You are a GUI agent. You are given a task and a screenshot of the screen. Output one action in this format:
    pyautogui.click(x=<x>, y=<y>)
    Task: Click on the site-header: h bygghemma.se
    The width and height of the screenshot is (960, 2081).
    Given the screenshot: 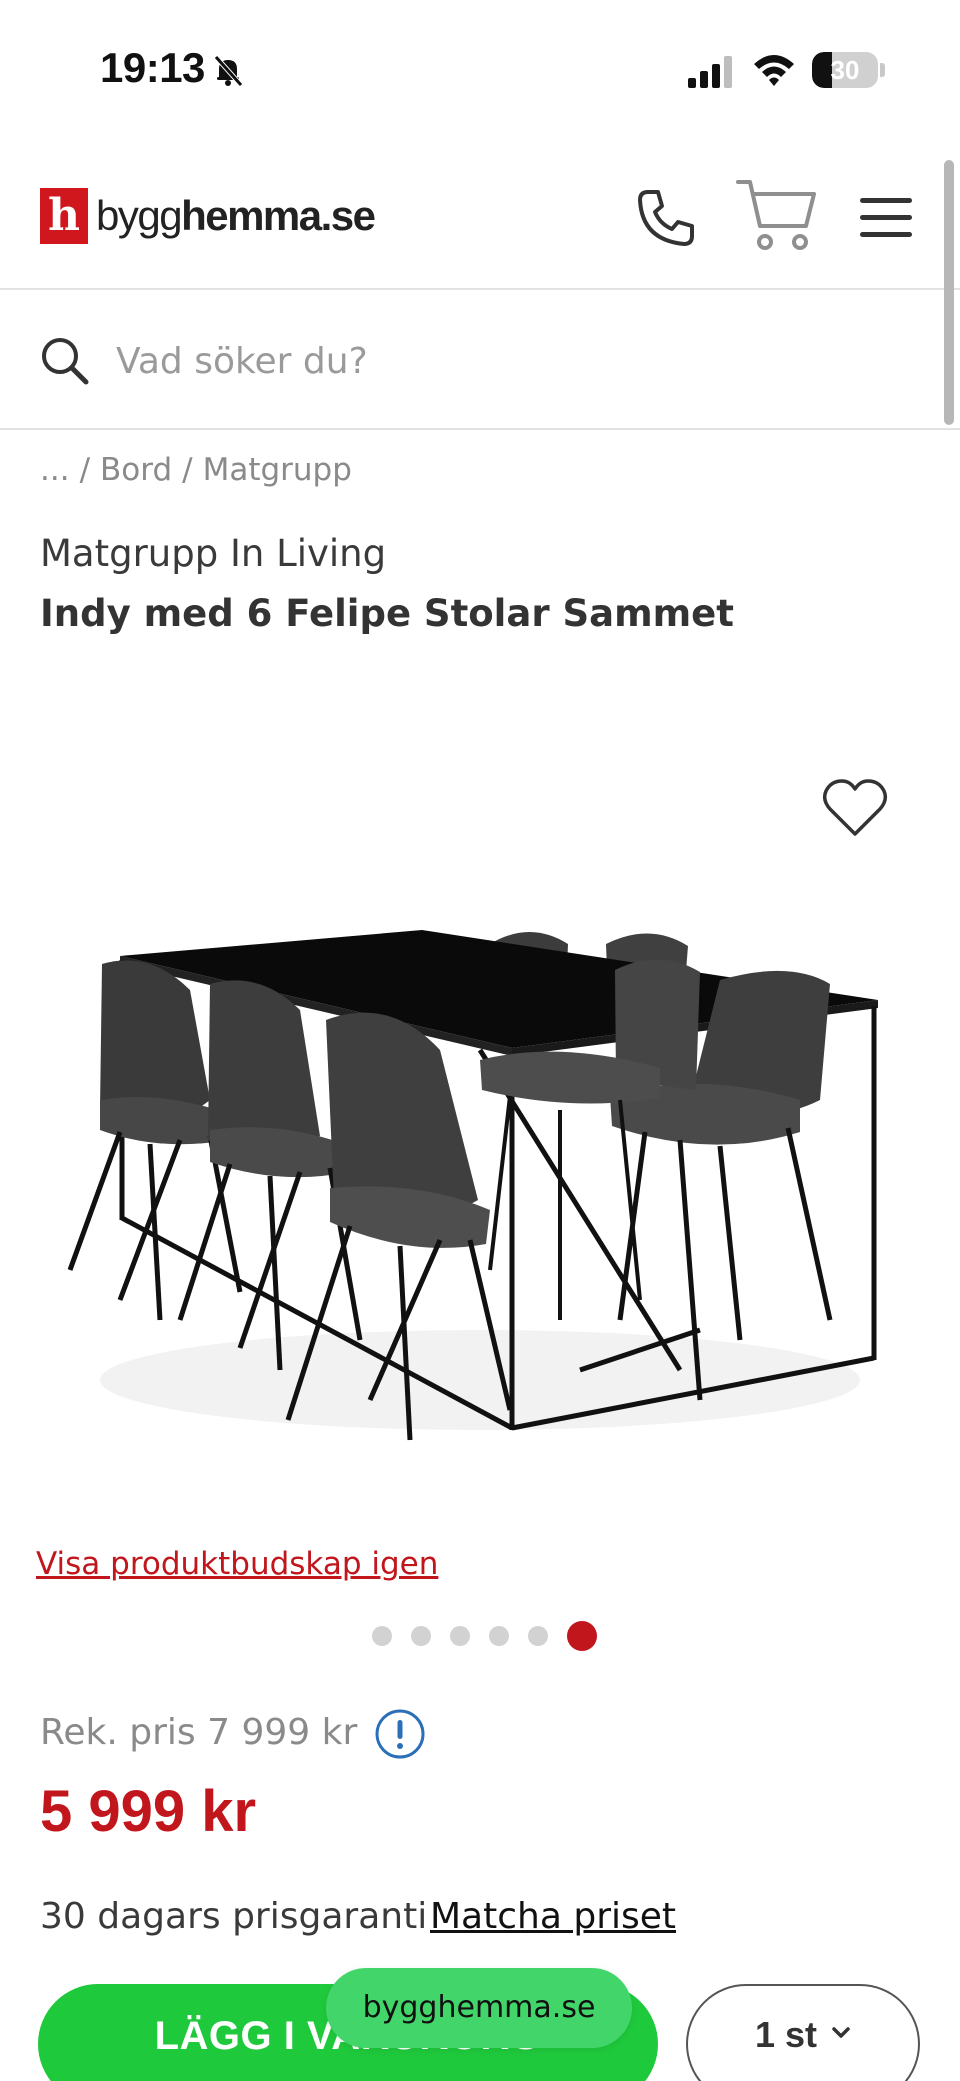 What is the action you would take?
    pyautogui.click(x=480, y=220)
    